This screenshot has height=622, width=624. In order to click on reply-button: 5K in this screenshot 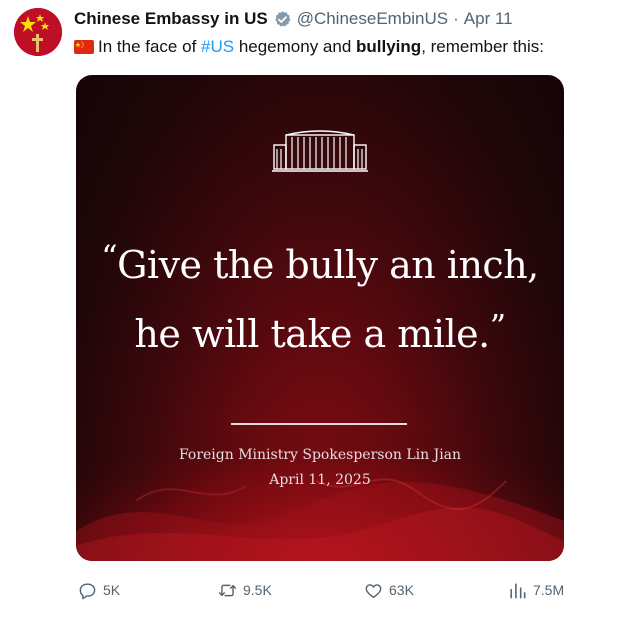, I will do `click(99, 590)`.